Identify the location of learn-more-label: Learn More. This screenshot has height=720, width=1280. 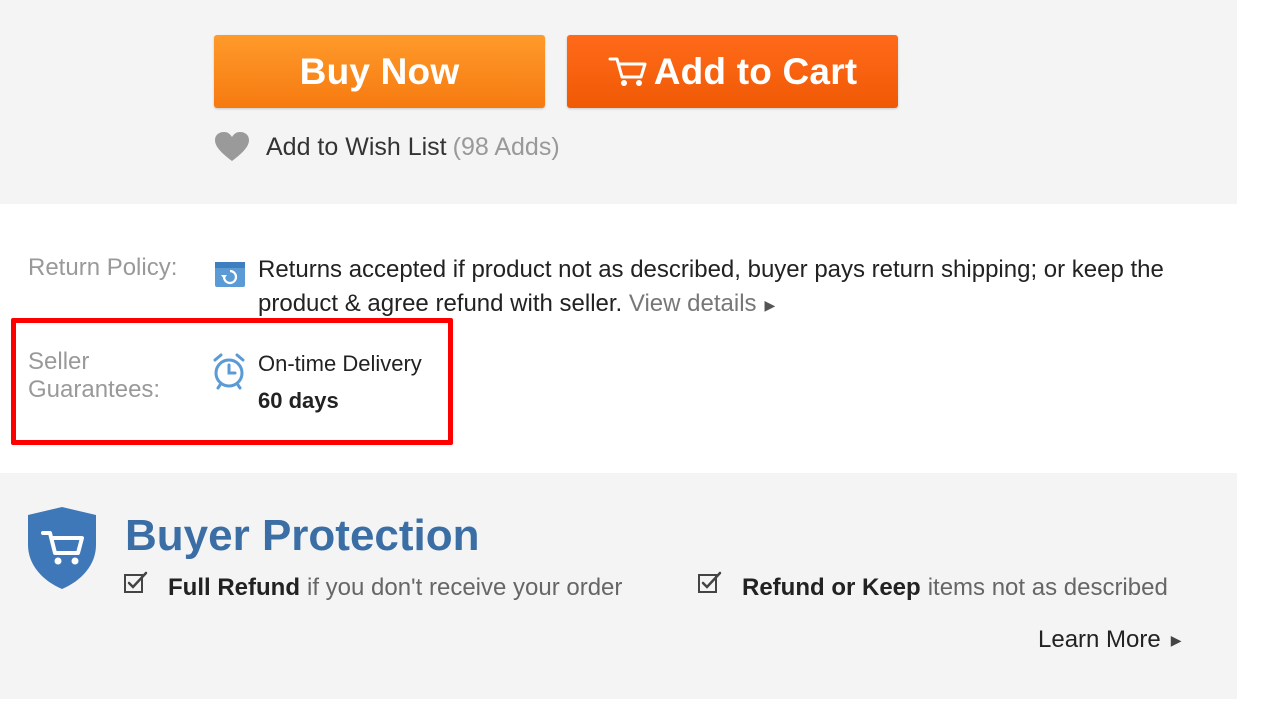
(1099, 639).